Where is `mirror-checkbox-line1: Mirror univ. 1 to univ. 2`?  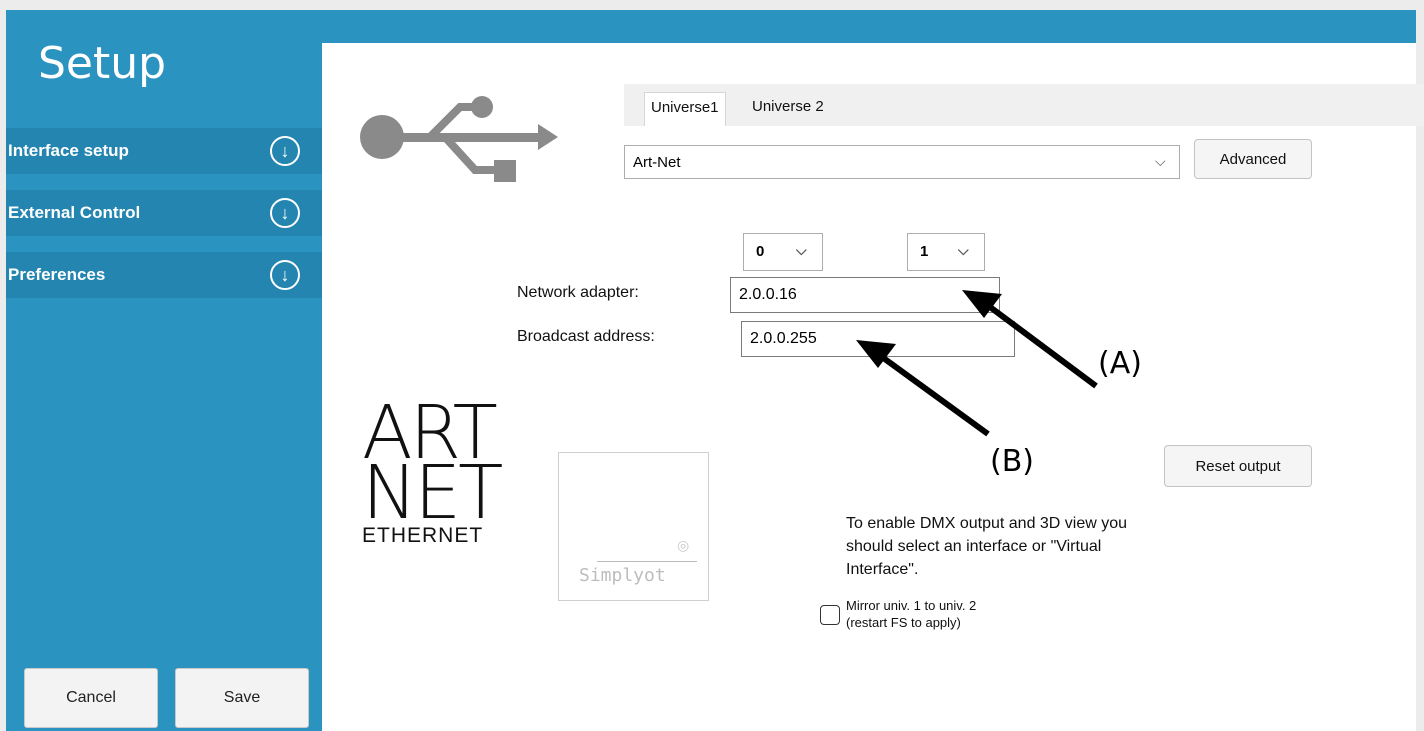
mirror-checkbox-line1: Mirror univ. 1 to univ. 2 is located at coordinates (911, 605).